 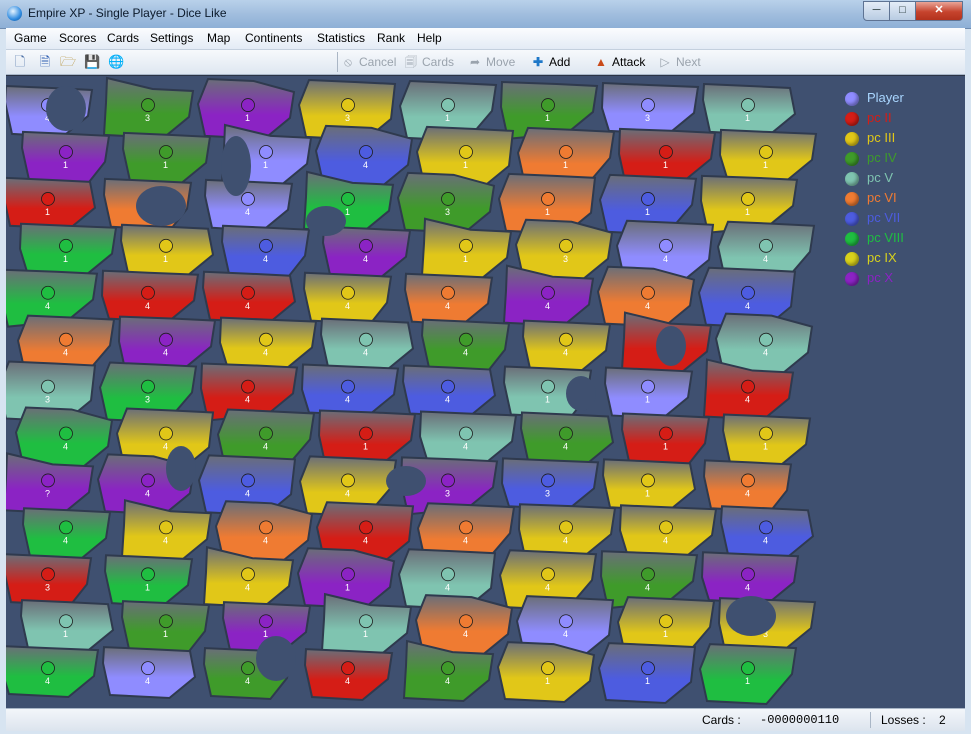 What do you see at coordinates (550, 62) in the screenshot?
I see `add-button: ✚ Add` at bounding box center [550, 62].